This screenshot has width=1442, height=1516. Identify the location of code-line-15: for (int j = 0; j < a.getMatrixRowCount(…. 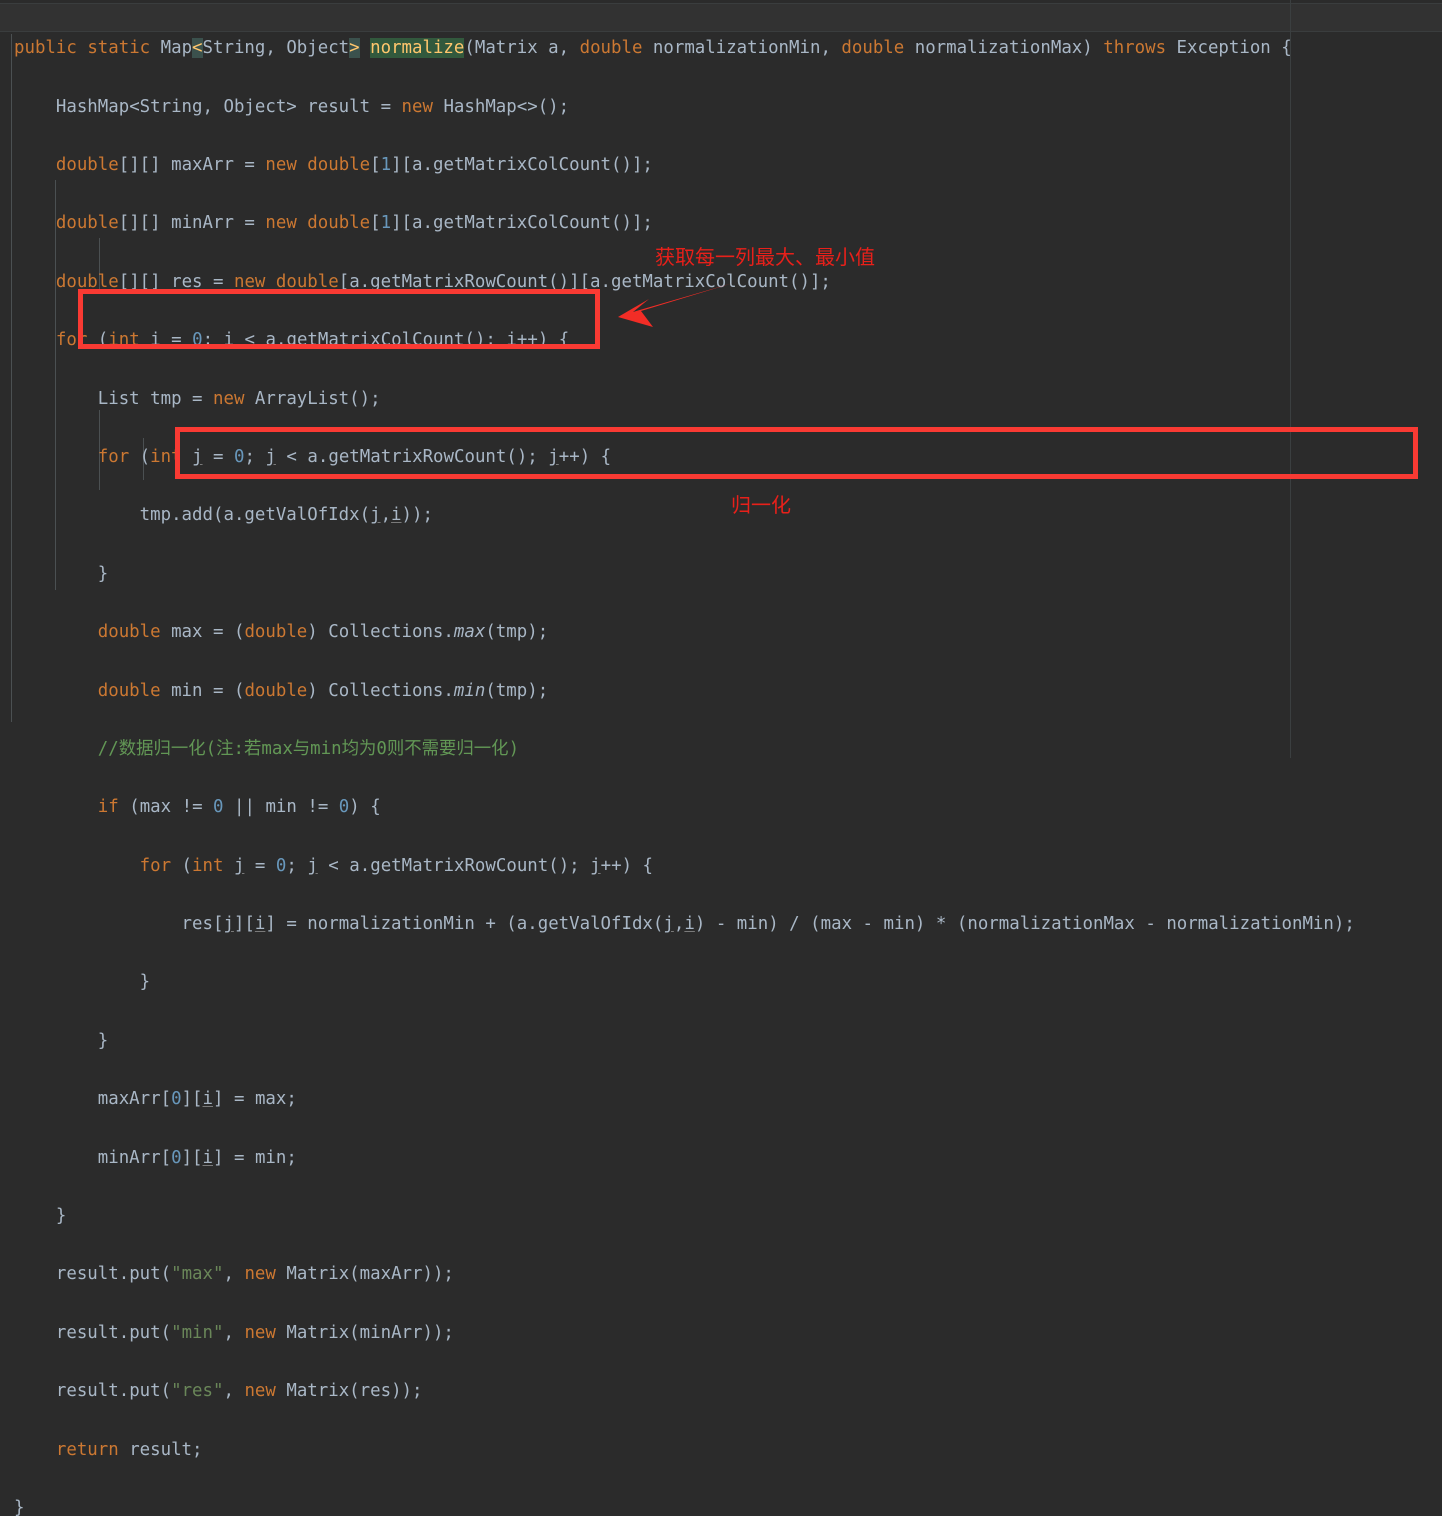
(396, 865).